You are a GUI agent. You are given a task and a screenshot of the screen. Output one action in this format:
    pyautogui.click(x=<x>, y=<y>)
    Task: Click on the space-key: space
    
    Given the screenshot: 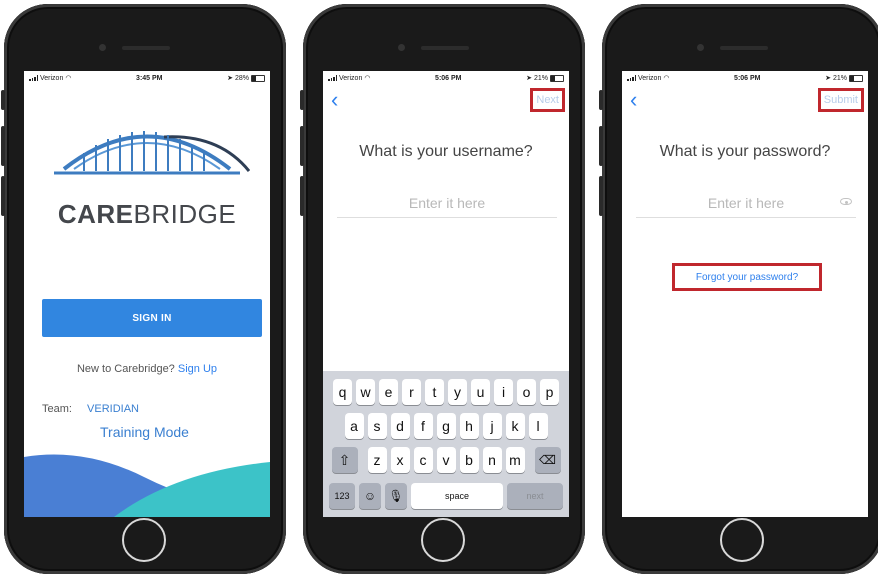 What is the action you would take?
    pyautogui.click(x=457, y=496)
    